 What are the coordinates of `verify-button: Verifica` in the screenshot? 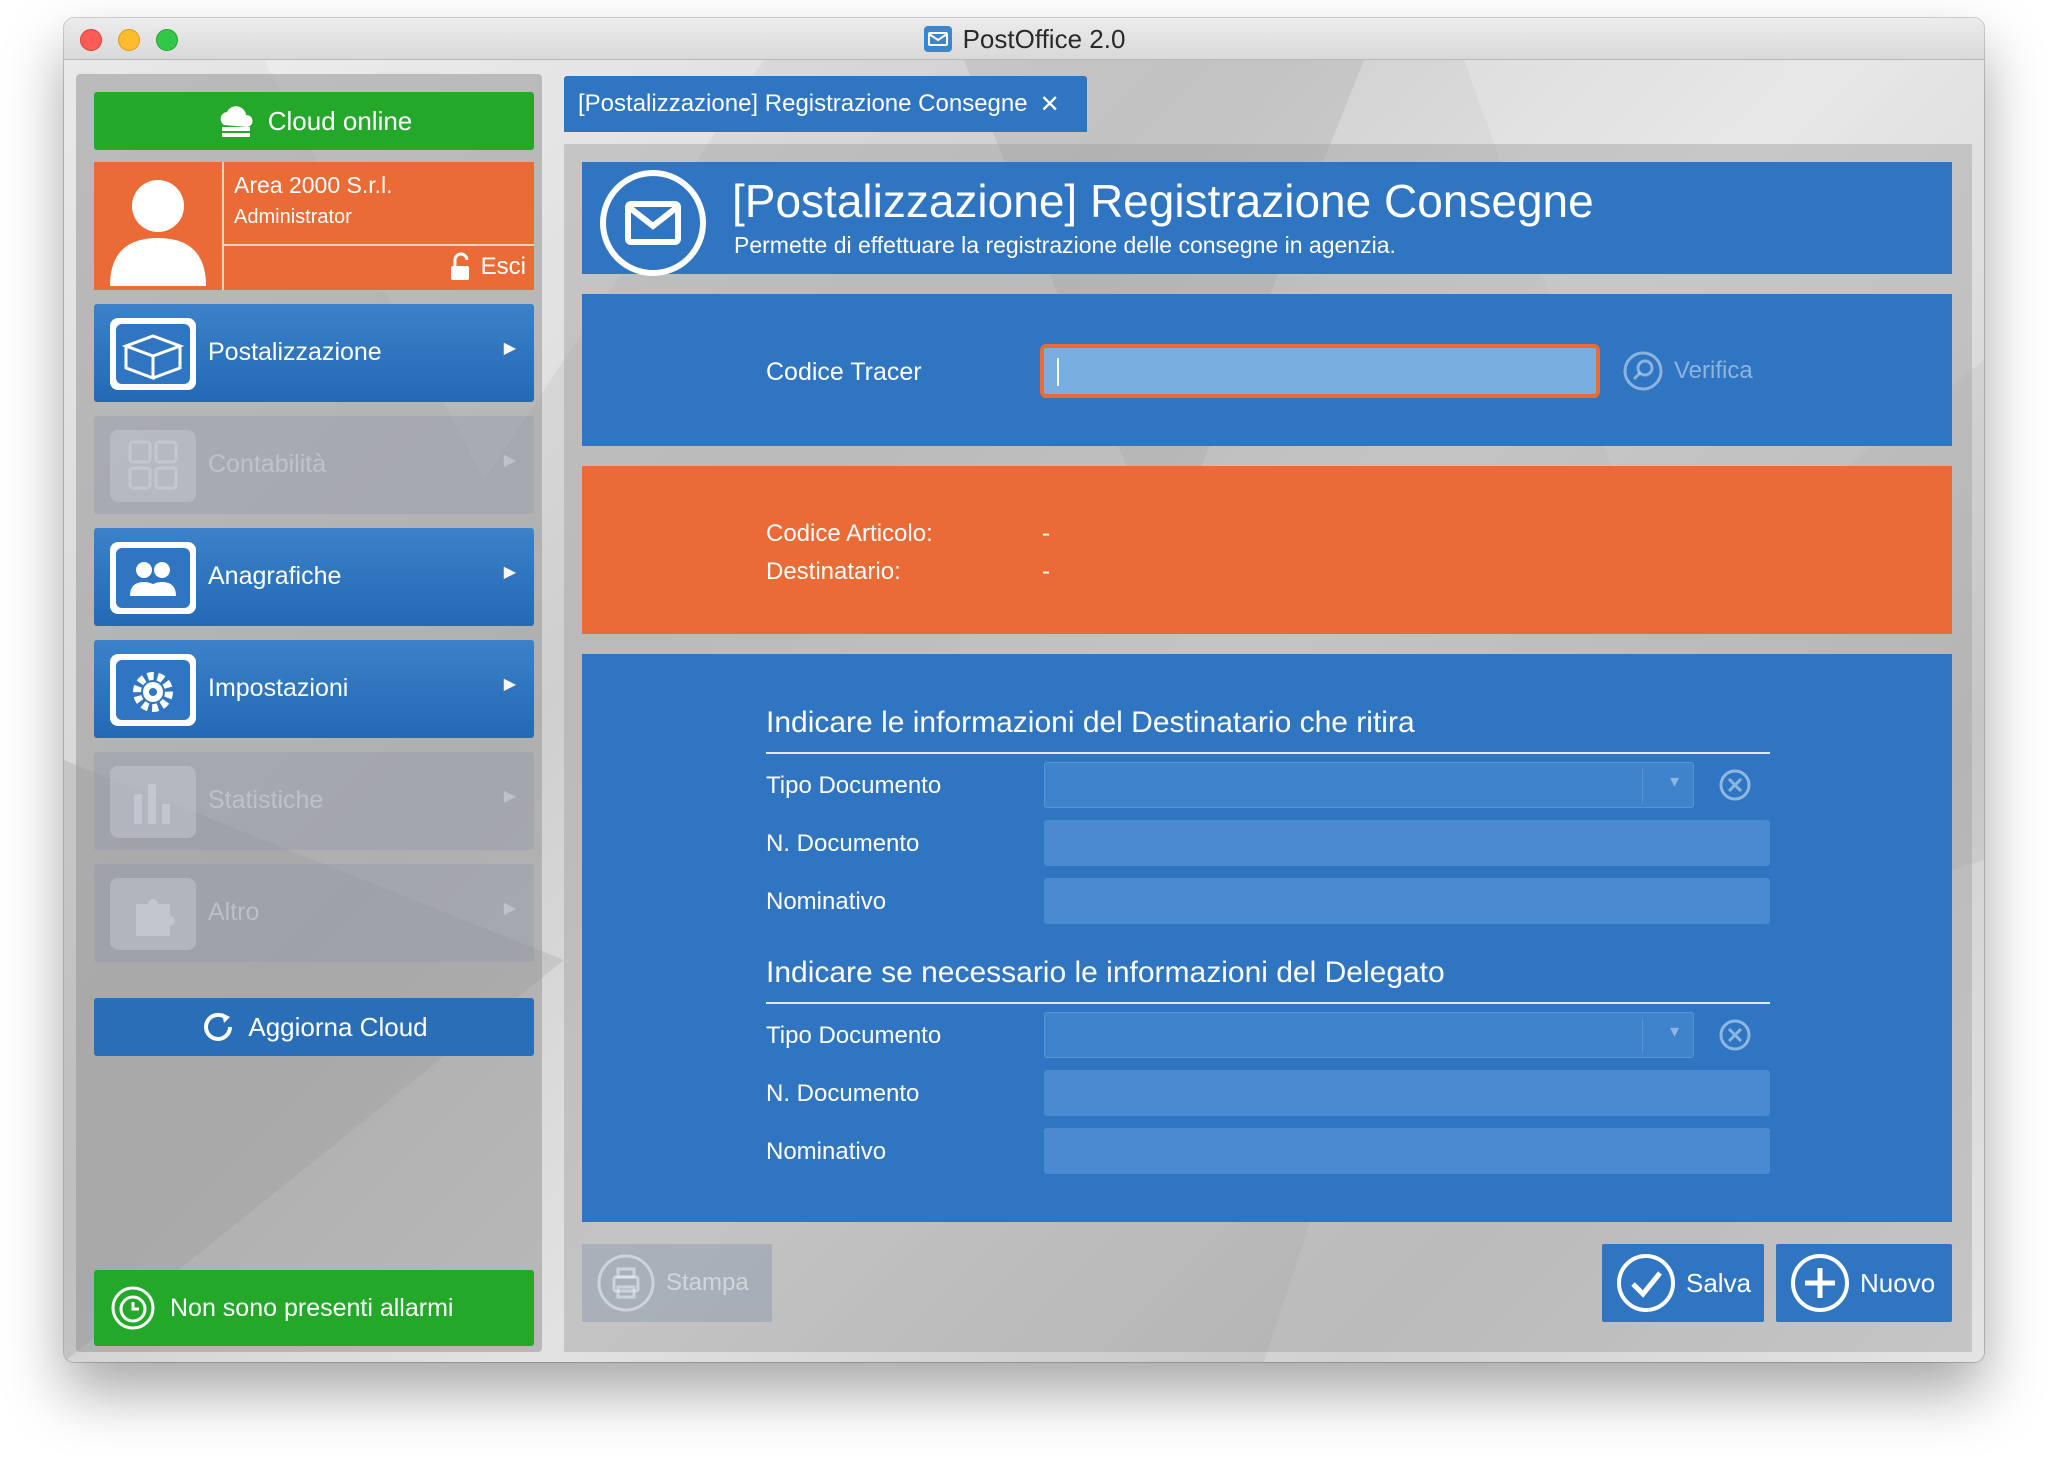 It's located at (1687, 371).